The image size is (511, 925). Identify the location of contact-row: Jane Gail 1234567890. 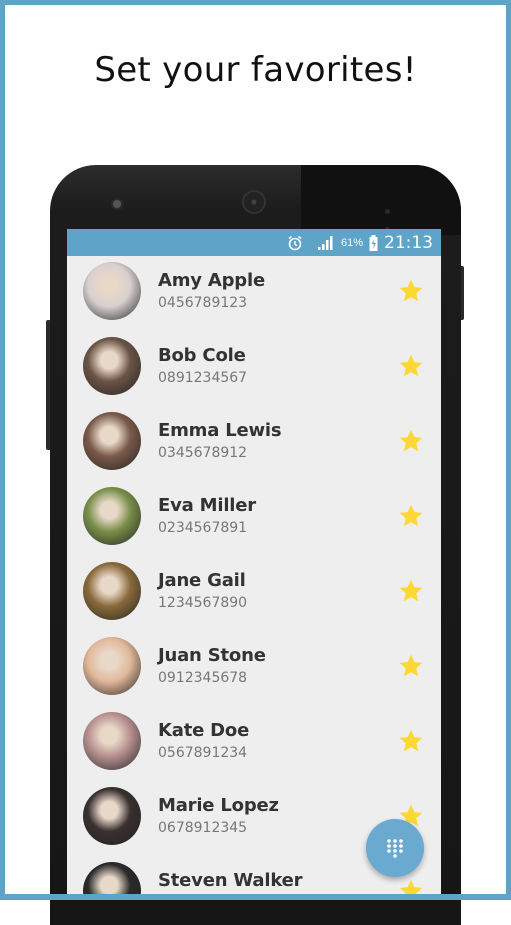
(254, 593).